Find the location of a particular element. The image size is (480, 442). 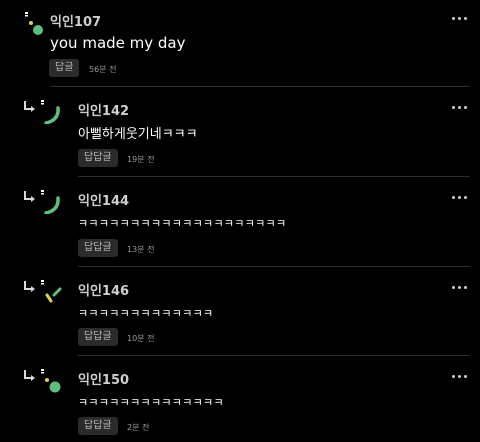

reply-button: 답글 is located at coordinates (64, 68).